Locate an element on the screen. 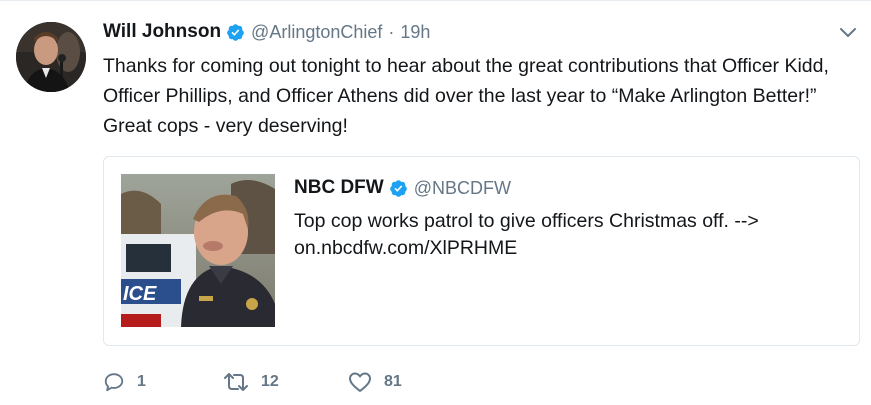 This screenshot has height=405, width=871. tweet-timestamp: 19h is located at coordinates (415, 32).